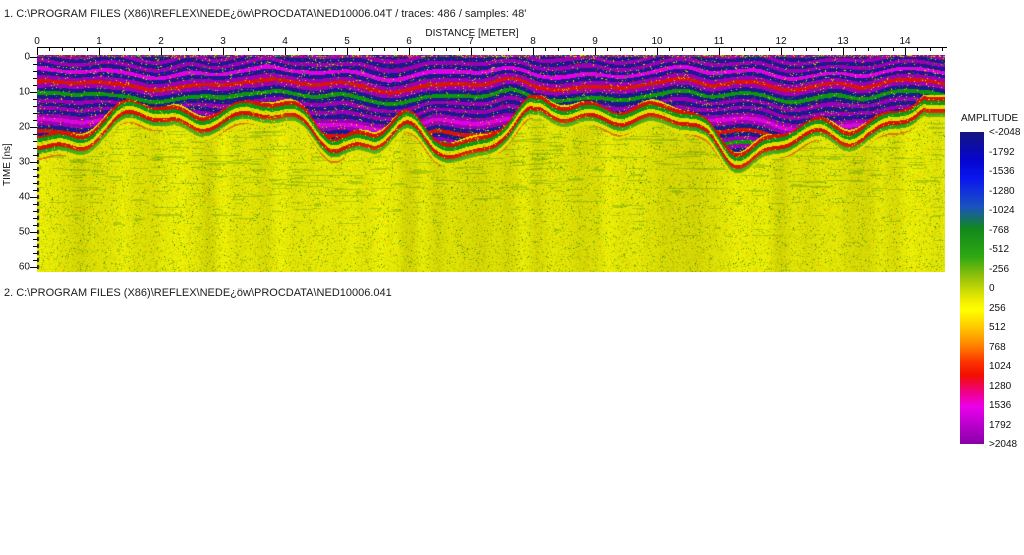 The image size is (1024, 555). I want to click on colorbar-tick-label: <-2048, so click(1005, 132).